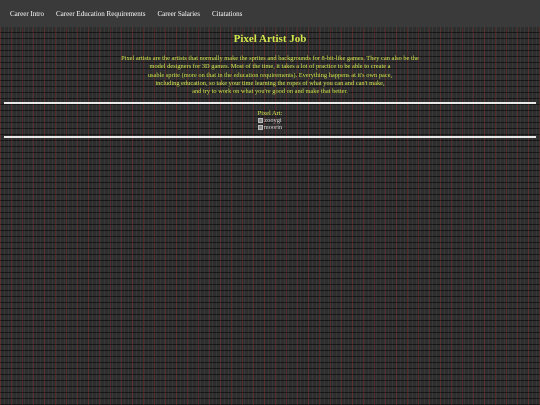 The image size is (540, 405). Describe the element at coordinates (270, 114) in the screenshot. I see `gallery-label: Pixel Art:` at that location.